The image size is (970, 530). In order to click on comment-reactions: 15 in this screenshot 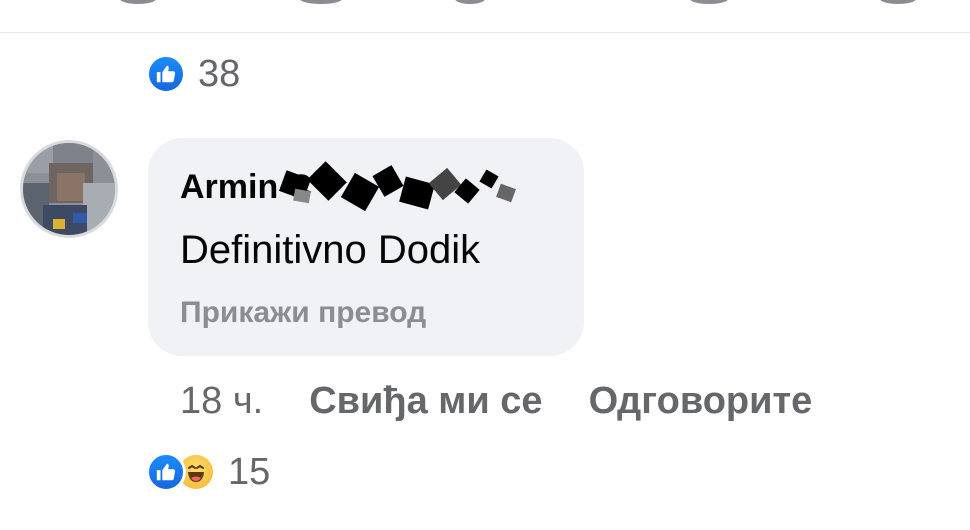, I will do `click(208, 472)`.